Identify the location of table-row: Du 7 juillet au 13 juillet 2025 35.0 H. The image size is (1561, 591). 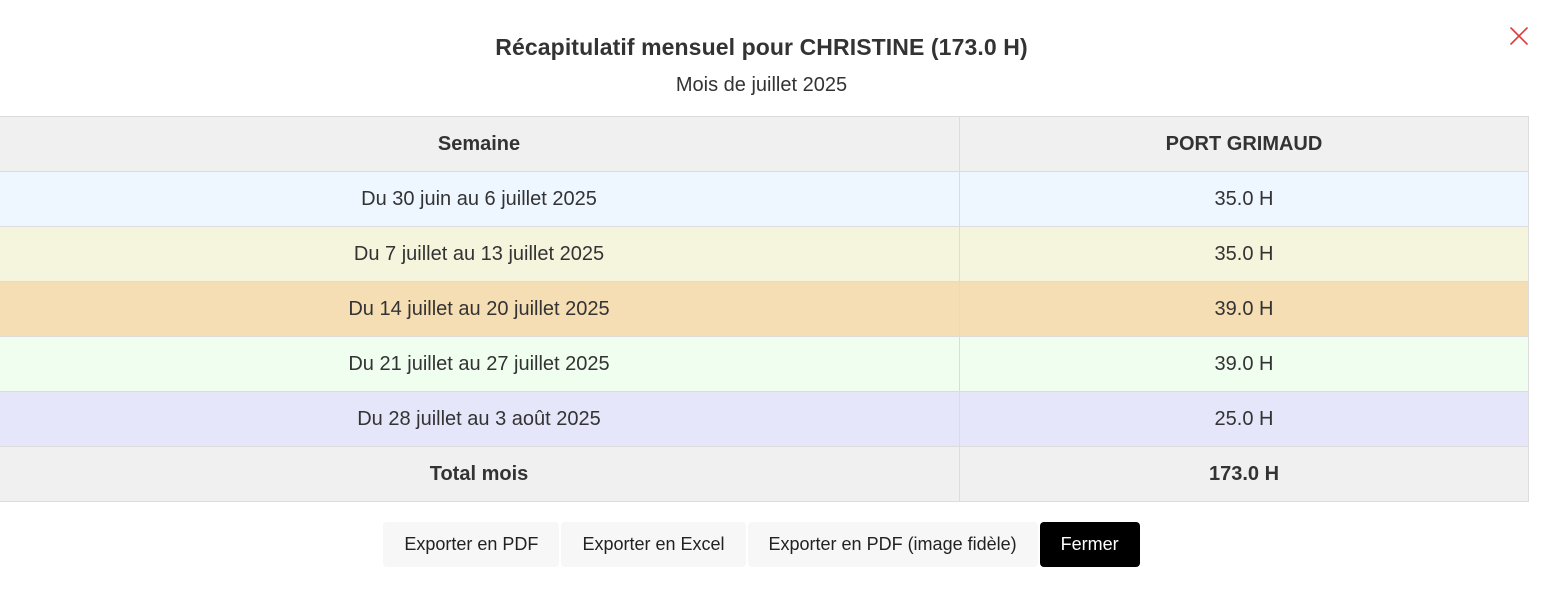
(764, 254).